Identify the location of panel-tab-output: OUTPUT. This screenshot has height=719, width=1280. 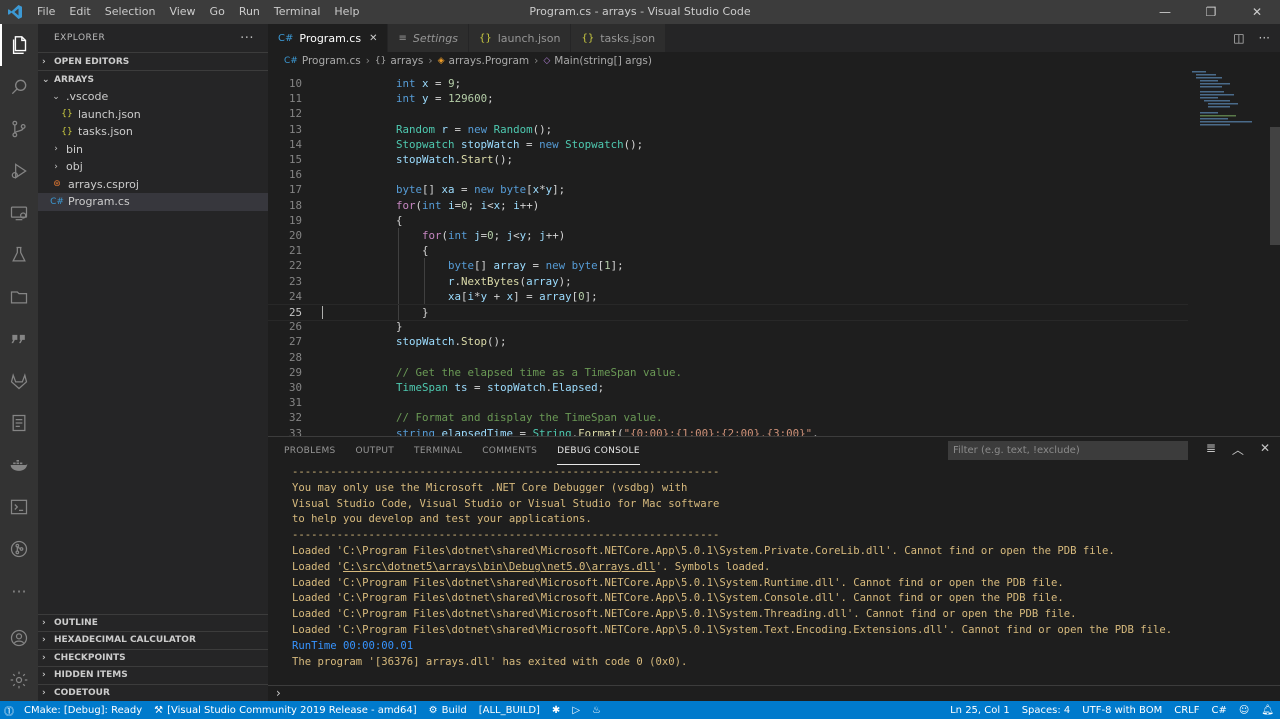
(375, 451).